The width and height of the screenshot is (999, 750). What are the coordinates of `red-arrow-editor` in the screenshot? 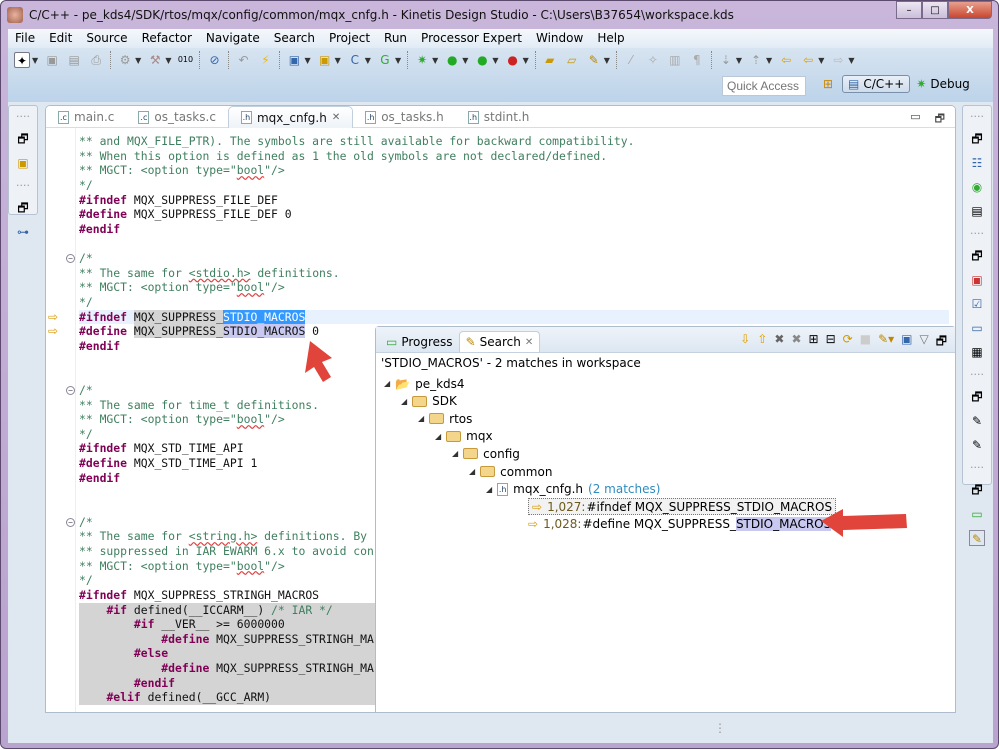 It's located at (318, 361).